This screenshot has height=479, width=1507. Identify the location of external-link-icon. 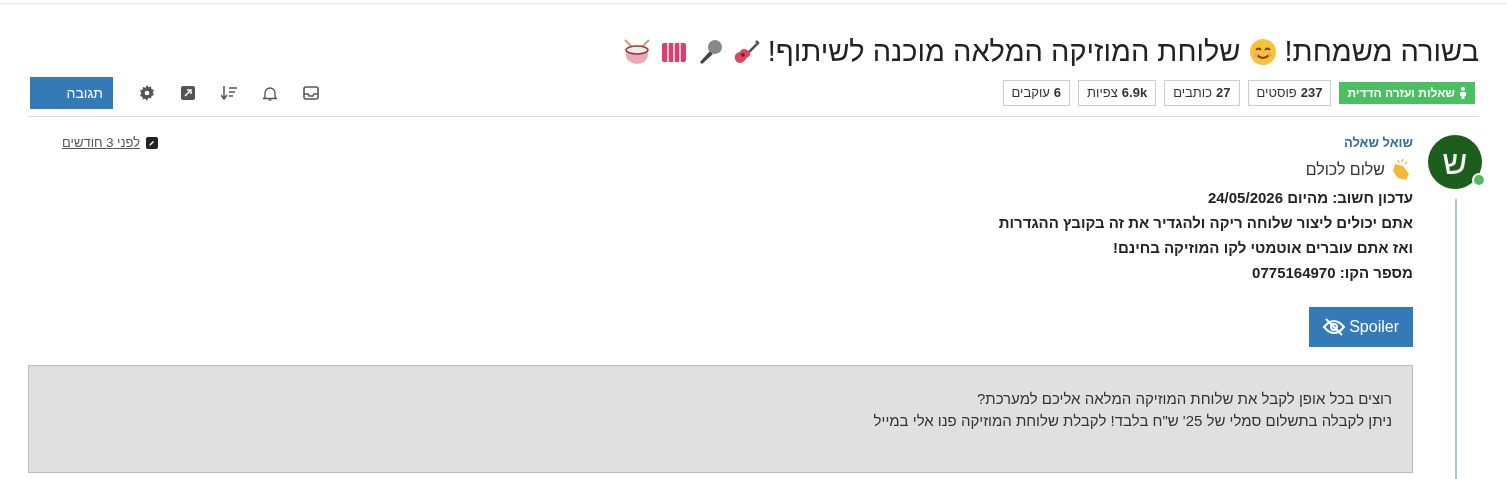
(188, 93).